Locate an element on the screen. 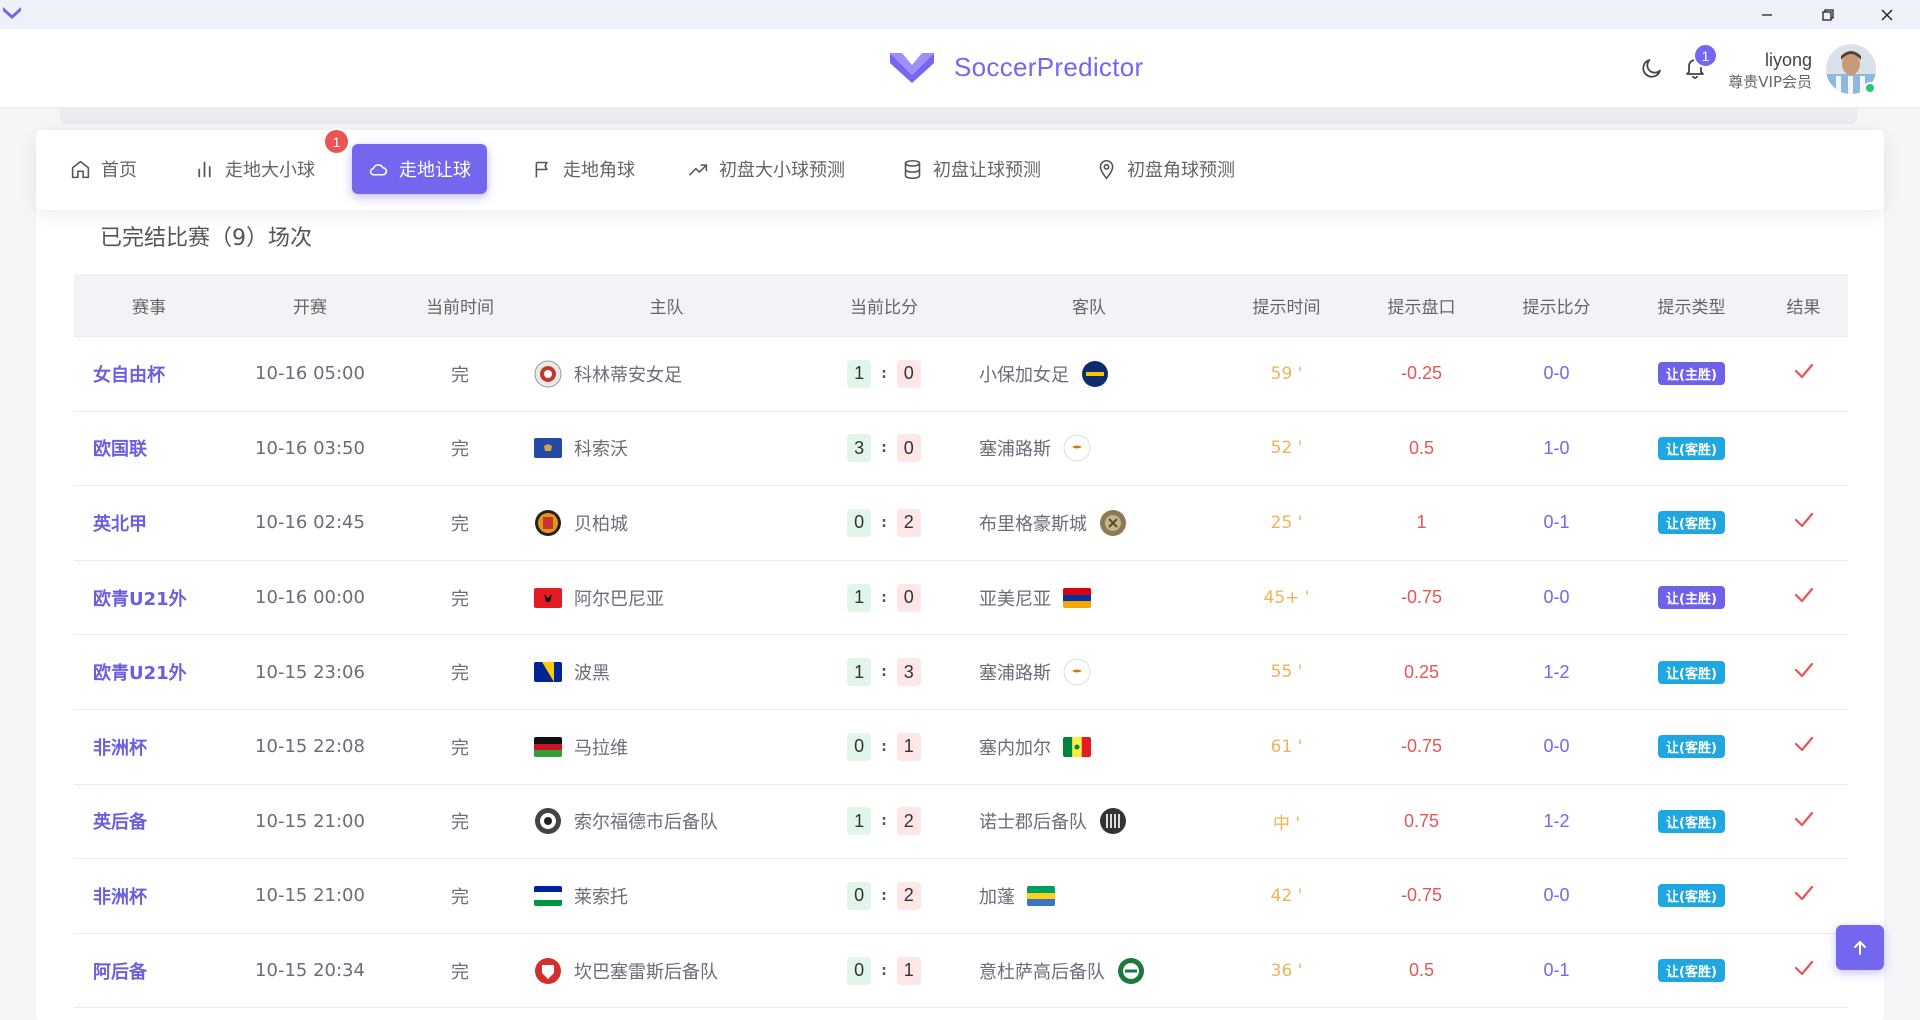 This screenshot has height=1020, width=1920. away-team: 小保加女足 is located at coordinates (1089, 374).